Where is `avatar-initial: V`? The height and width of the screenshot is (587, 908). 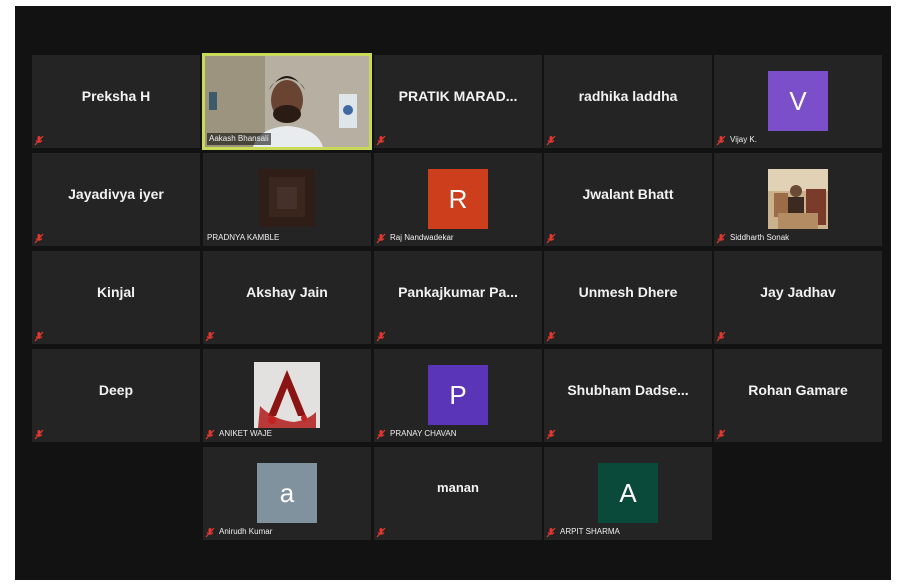
avatar-initial: V is located at coordinates (798, 100).